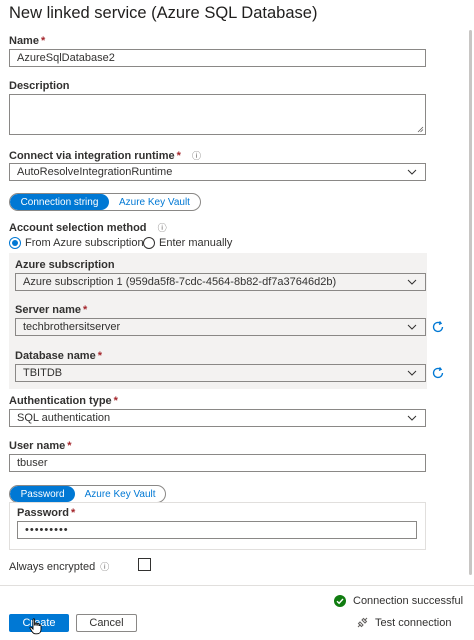  What do you see at coordinates (163, 13) in the screenshot?
I see `page-title: New linked service (Azure SQL Database)` at bounding box center [163, 13].